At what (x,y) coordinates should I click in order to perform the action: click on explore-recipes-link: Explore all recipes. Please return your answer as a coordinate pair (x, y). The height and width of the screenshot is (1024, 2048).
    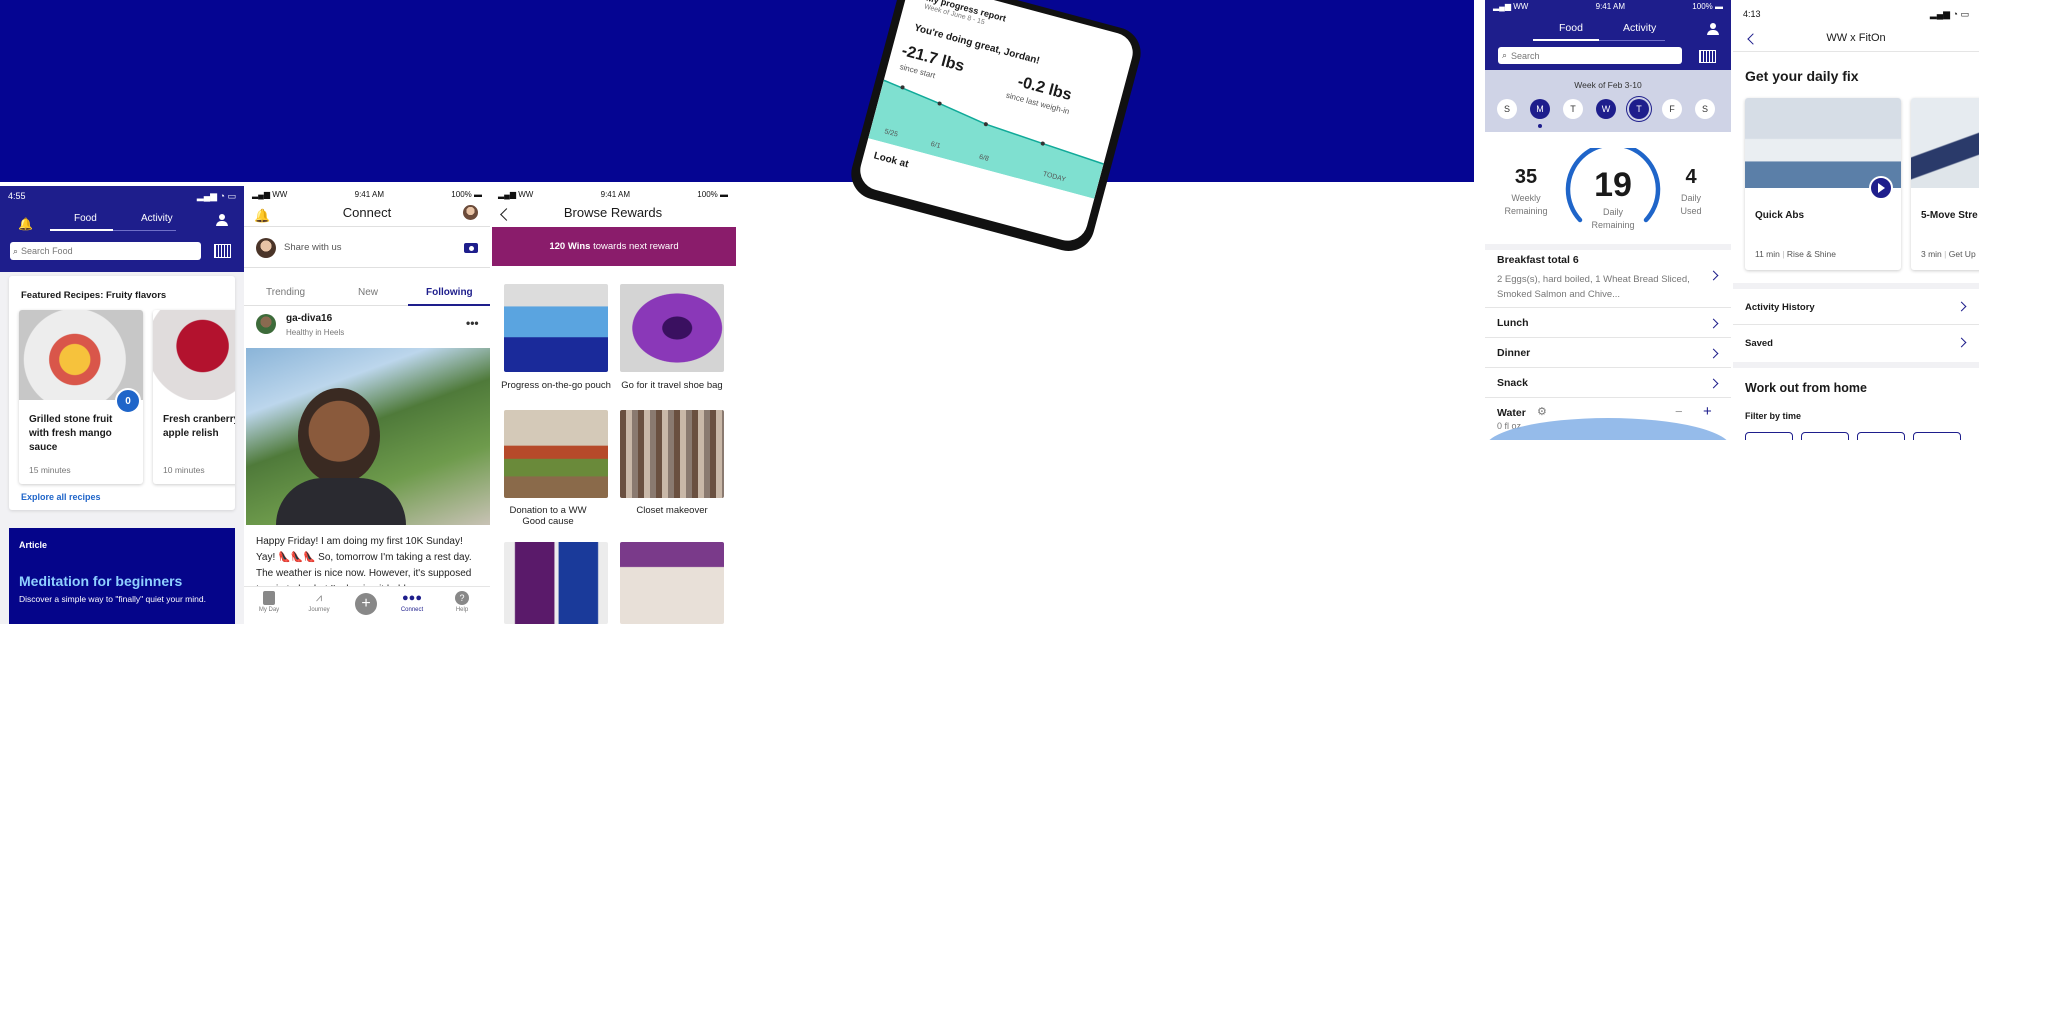
    Looking at the image, I should click on (61, 497).